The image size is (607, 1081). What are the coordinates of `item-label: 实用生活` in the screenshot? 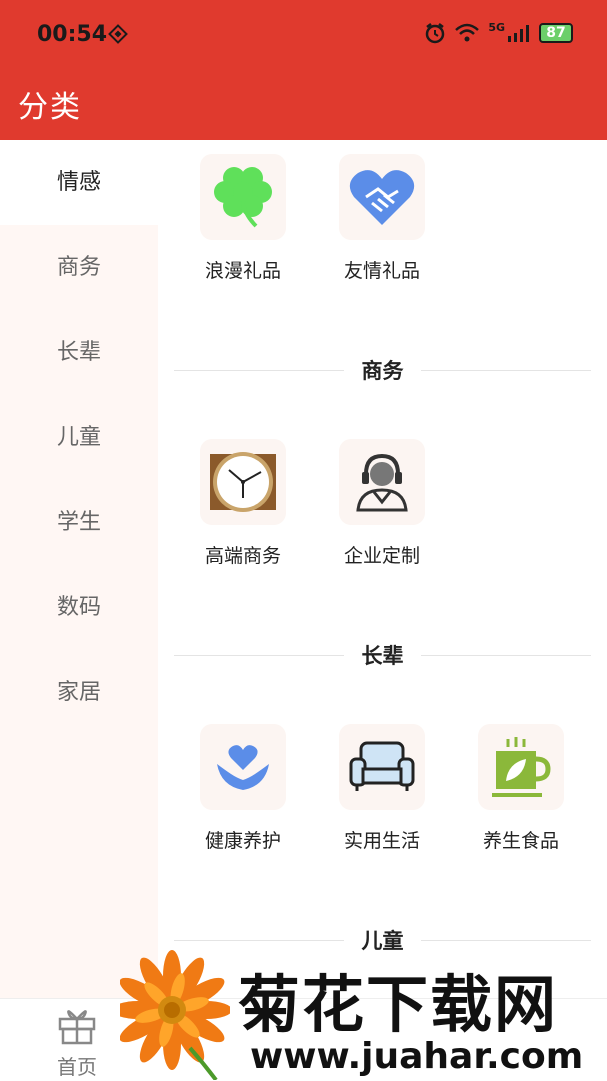 It's located at (381, 841).